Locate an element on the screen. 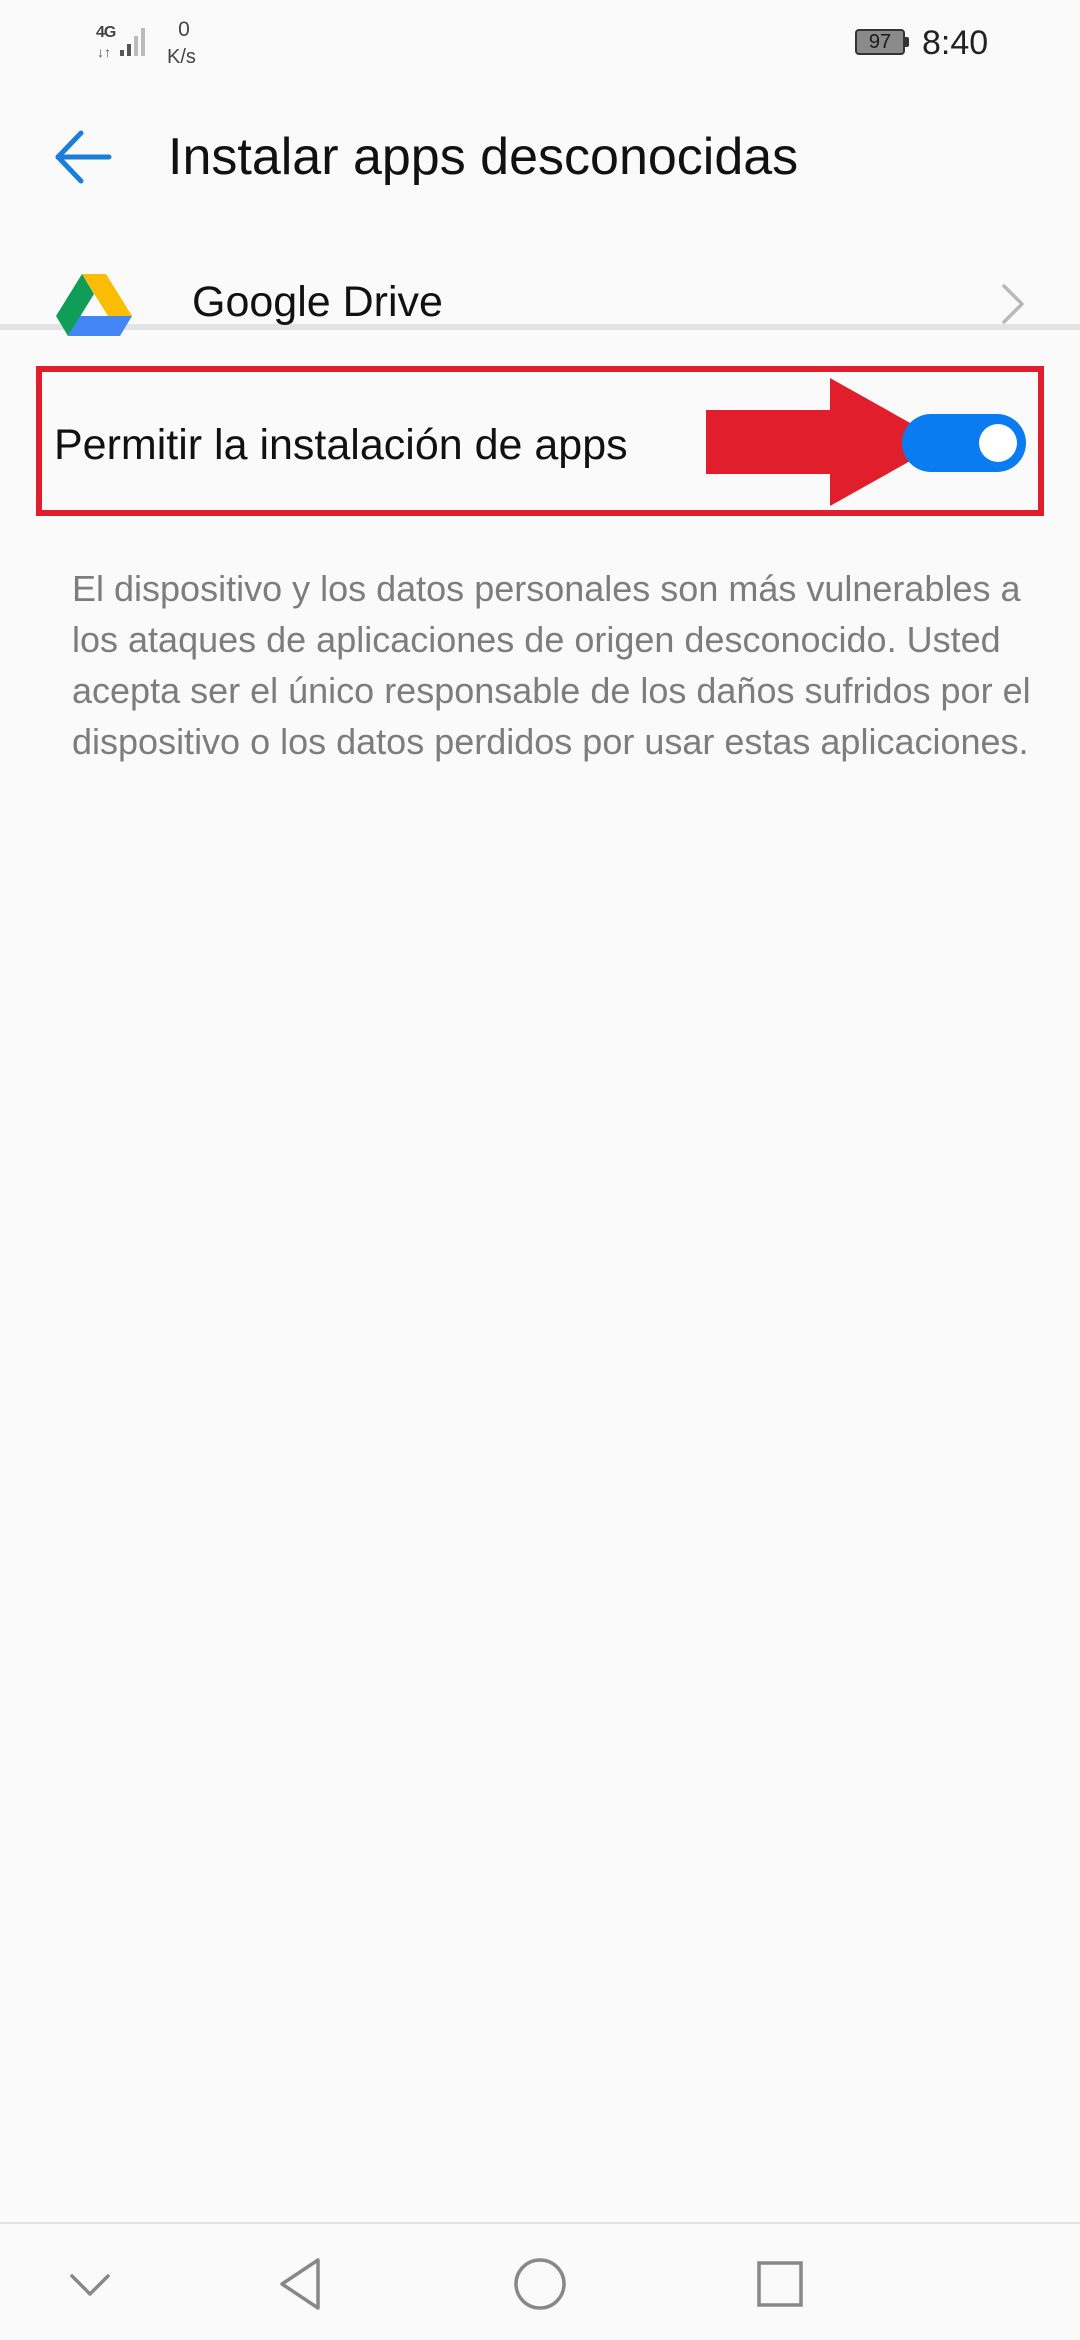 The width and height of the screenshot is (1080, 2340). chevron-right-icon is located at coordinates (1013, 304).